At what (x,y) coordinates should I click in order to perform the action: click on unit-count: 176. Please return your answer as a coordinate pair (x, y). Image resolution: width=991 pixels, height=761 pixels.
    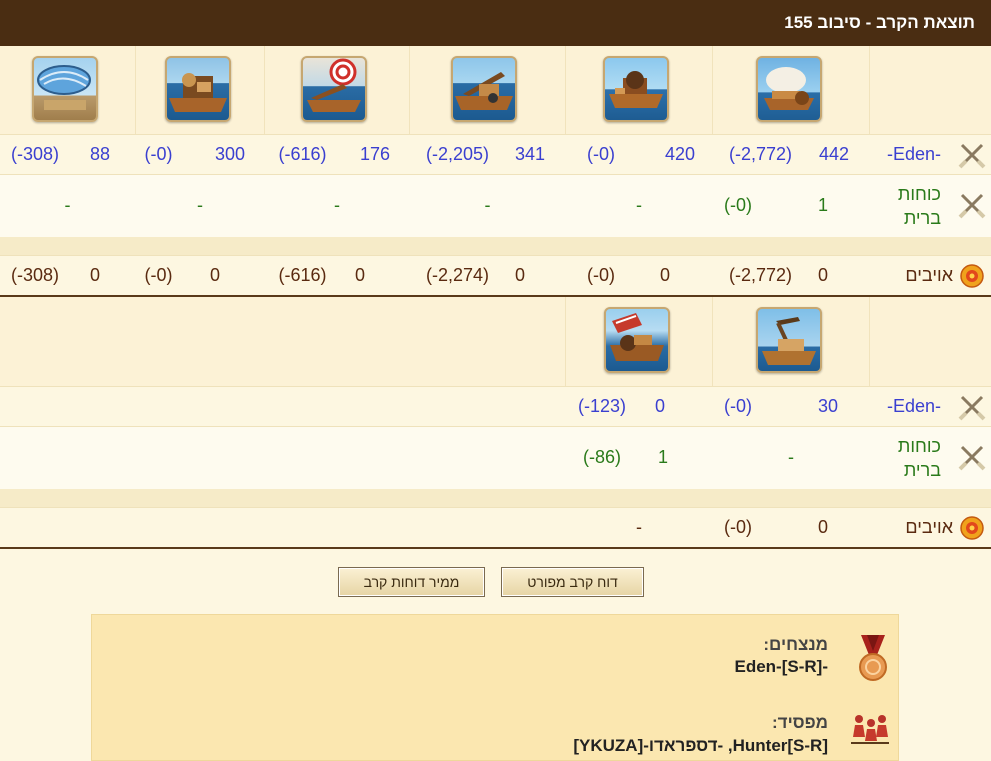
    Looking at the image, I should click on (375, 154).